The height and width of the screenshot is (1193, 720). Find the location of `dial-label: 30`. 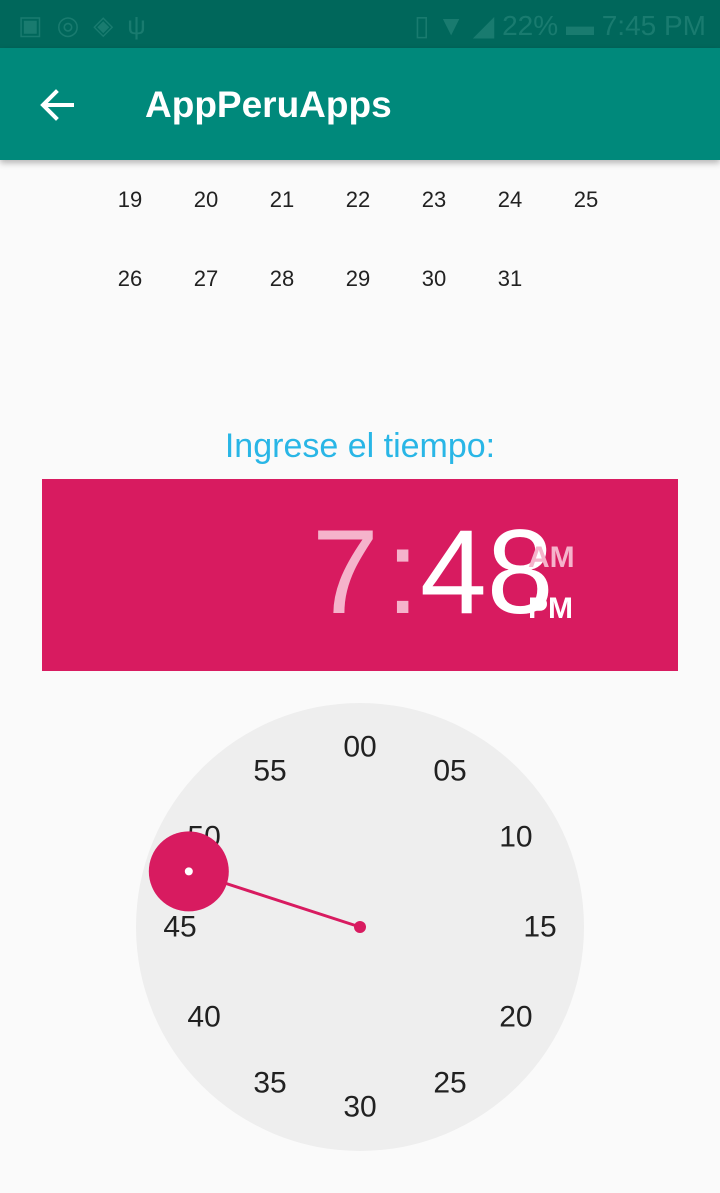

dial-label: 30 is located at coordinates (359, 1107).